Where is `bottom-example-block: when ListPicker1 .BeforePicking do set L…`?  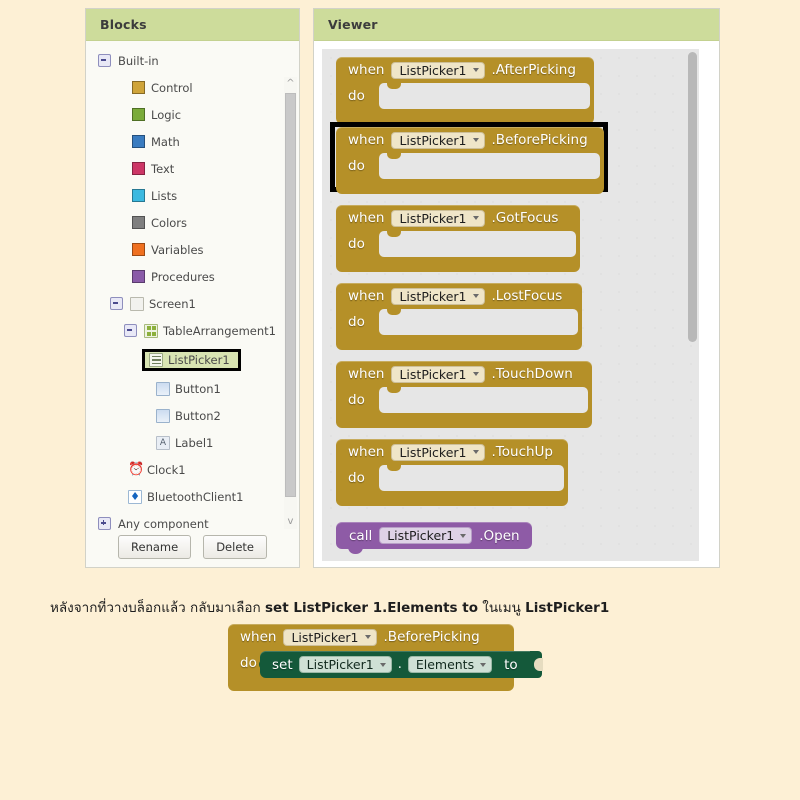 bottom-example-block: when ListPicker1 .BeforePicking do set L… is located at coordinates (385, 657).